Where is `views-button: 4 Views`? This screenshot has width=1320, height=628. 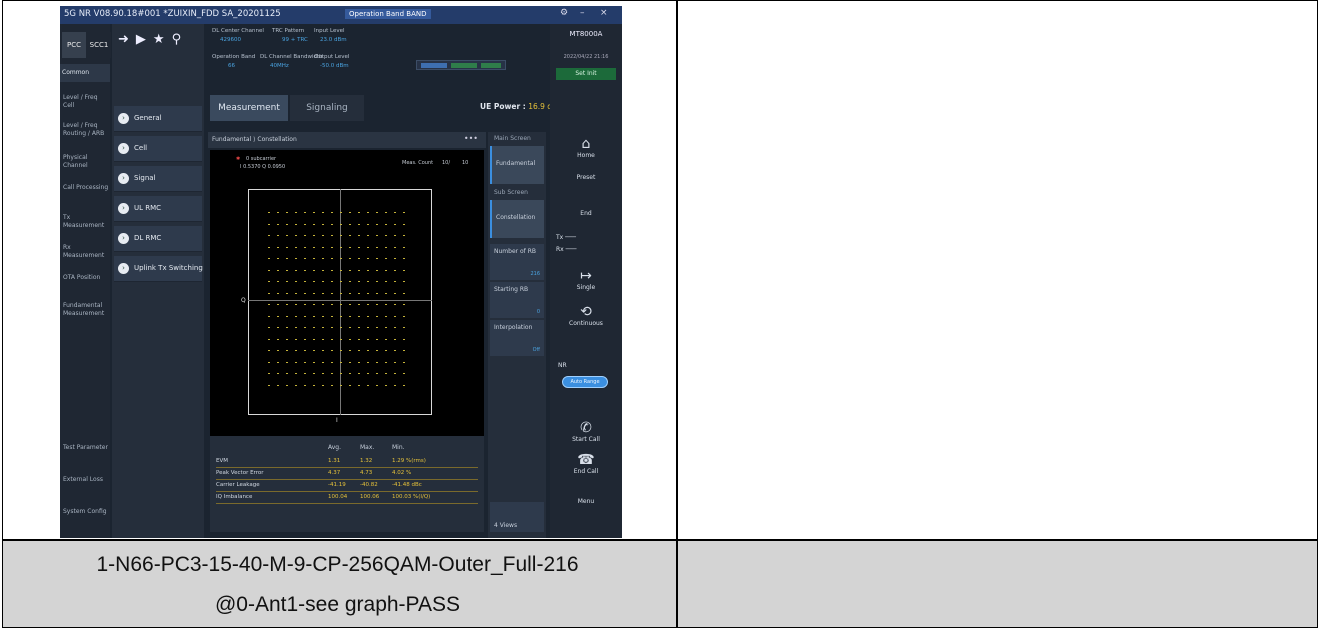
views-button: 4 Views is located at coordinates (517, 517).